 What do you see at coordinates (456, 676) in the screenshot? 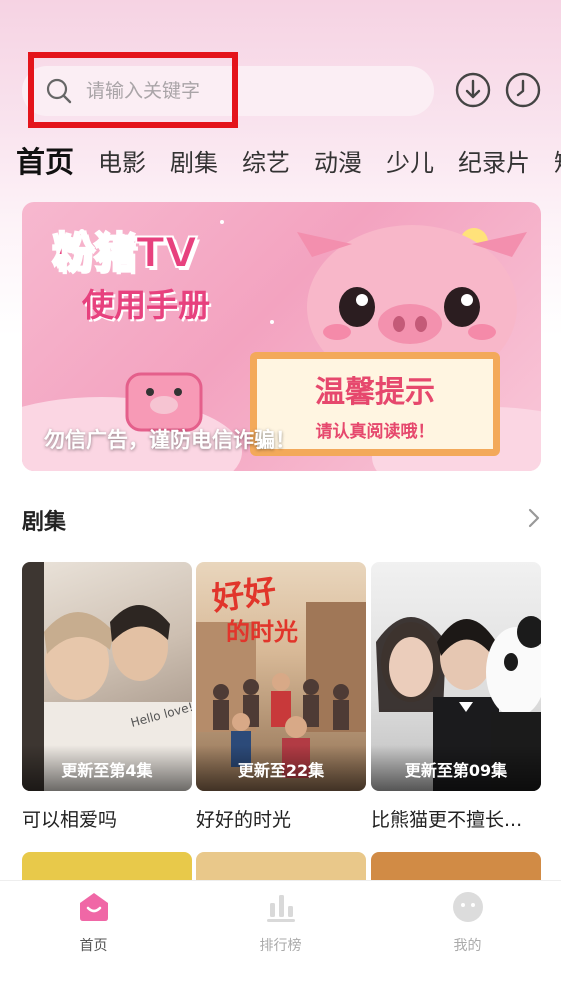
I see `poster: 更新至第09集` at bounding box center [456, 676].